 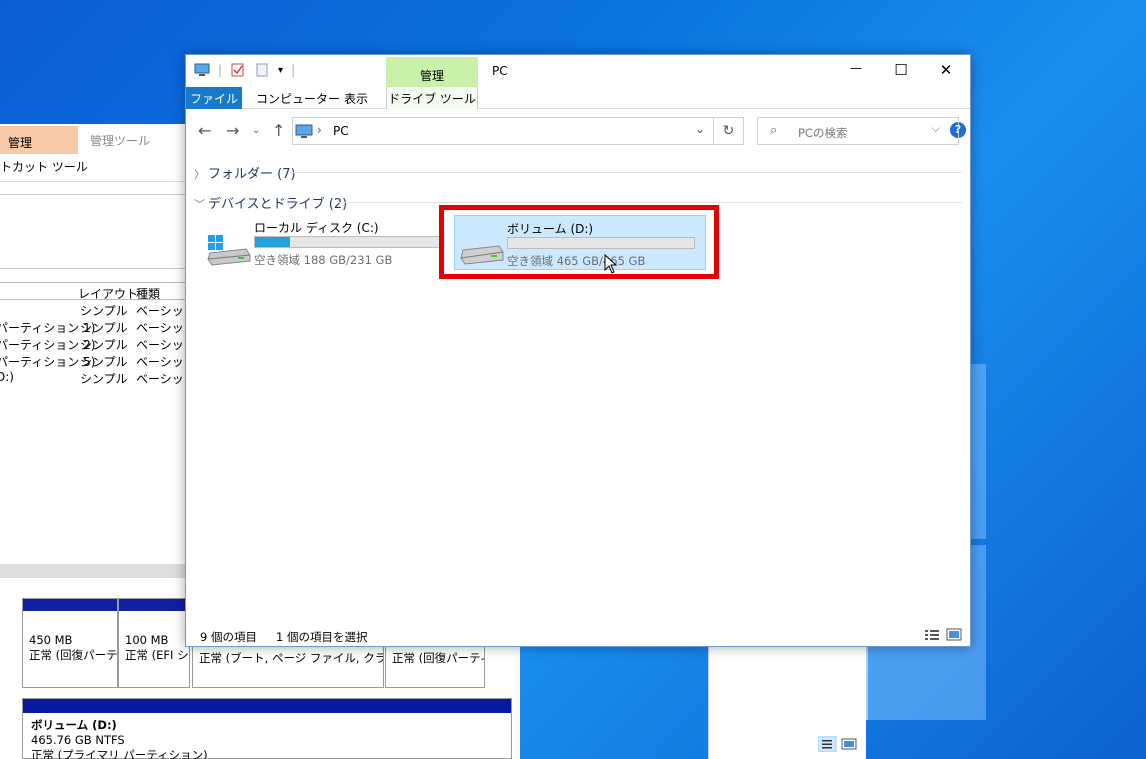 What do you see at coordinates (148, 293) in the screenshot?
I see `col-type: 種類` at bounding box center [148, 293].